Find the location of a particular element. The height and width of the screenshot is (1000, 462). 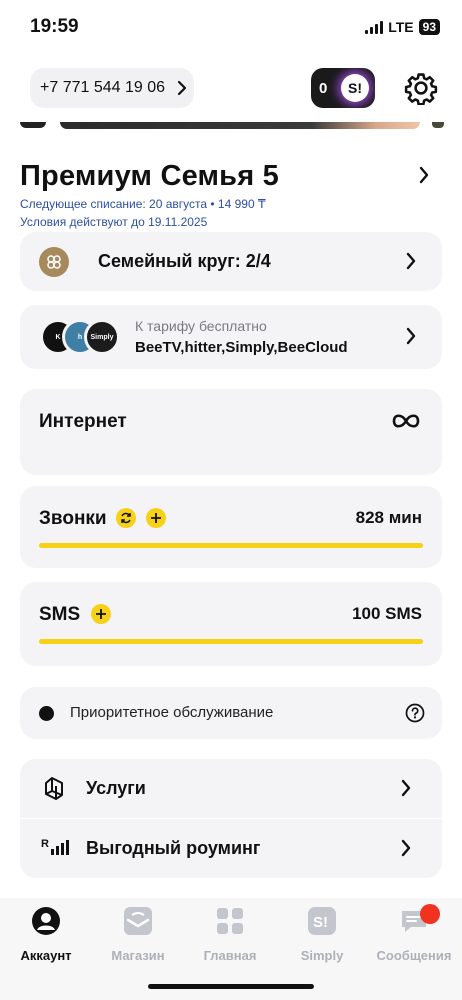

add-sms-button is located at coordinates (101, 614).